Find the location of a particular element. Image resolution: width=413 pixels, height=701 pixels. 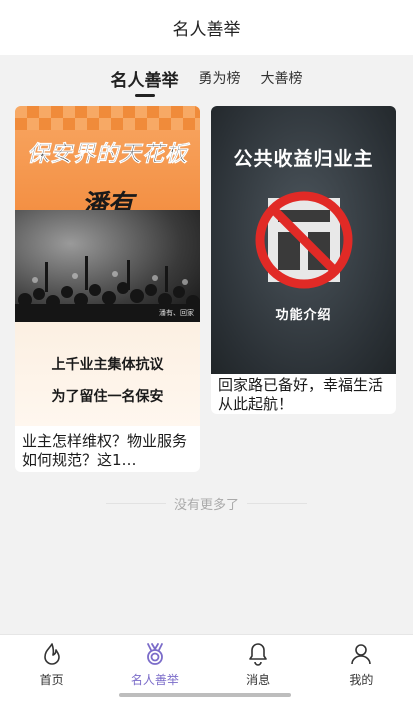

no-more-text: 没有更多了 is located at coordinates (206, 505).